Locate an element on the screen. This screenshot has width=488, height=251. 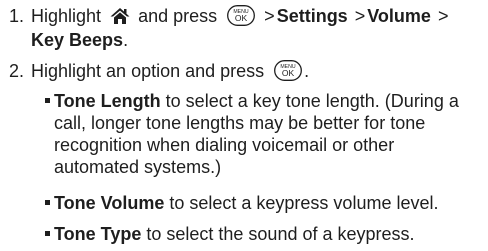
option-term: Tone Type is located at coordinates (98, 234).